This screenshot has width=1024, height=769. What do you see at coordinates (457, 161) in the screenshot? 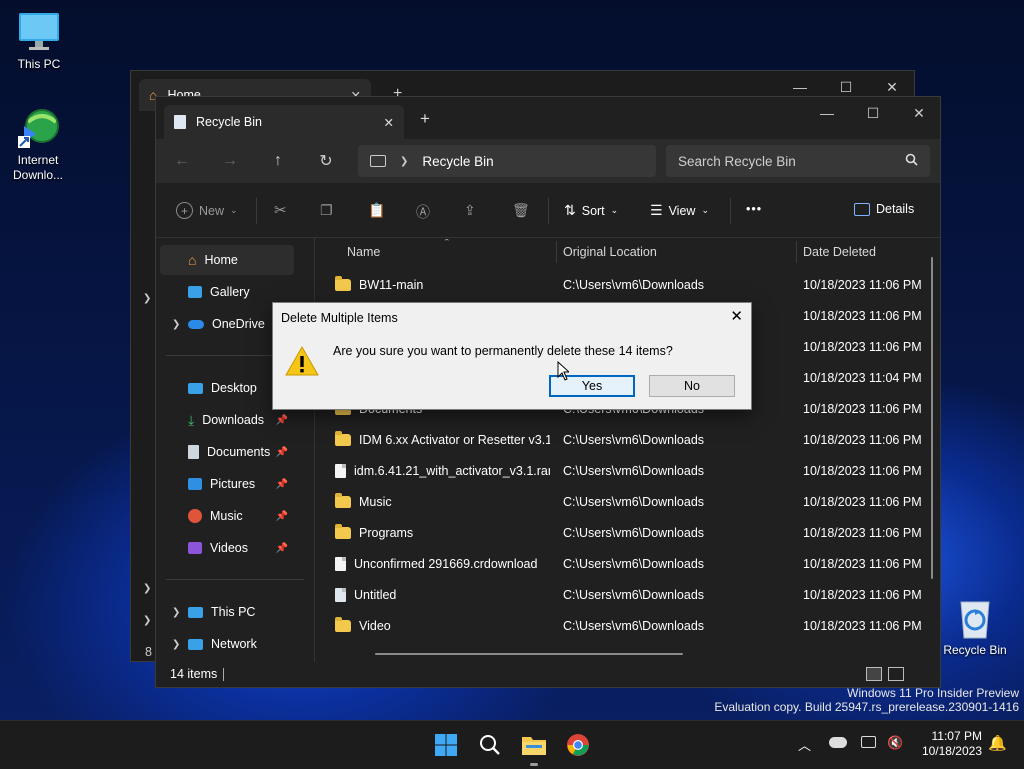
I see `breadcrumb: Recycle Bin` at bounding box center [457, 161].